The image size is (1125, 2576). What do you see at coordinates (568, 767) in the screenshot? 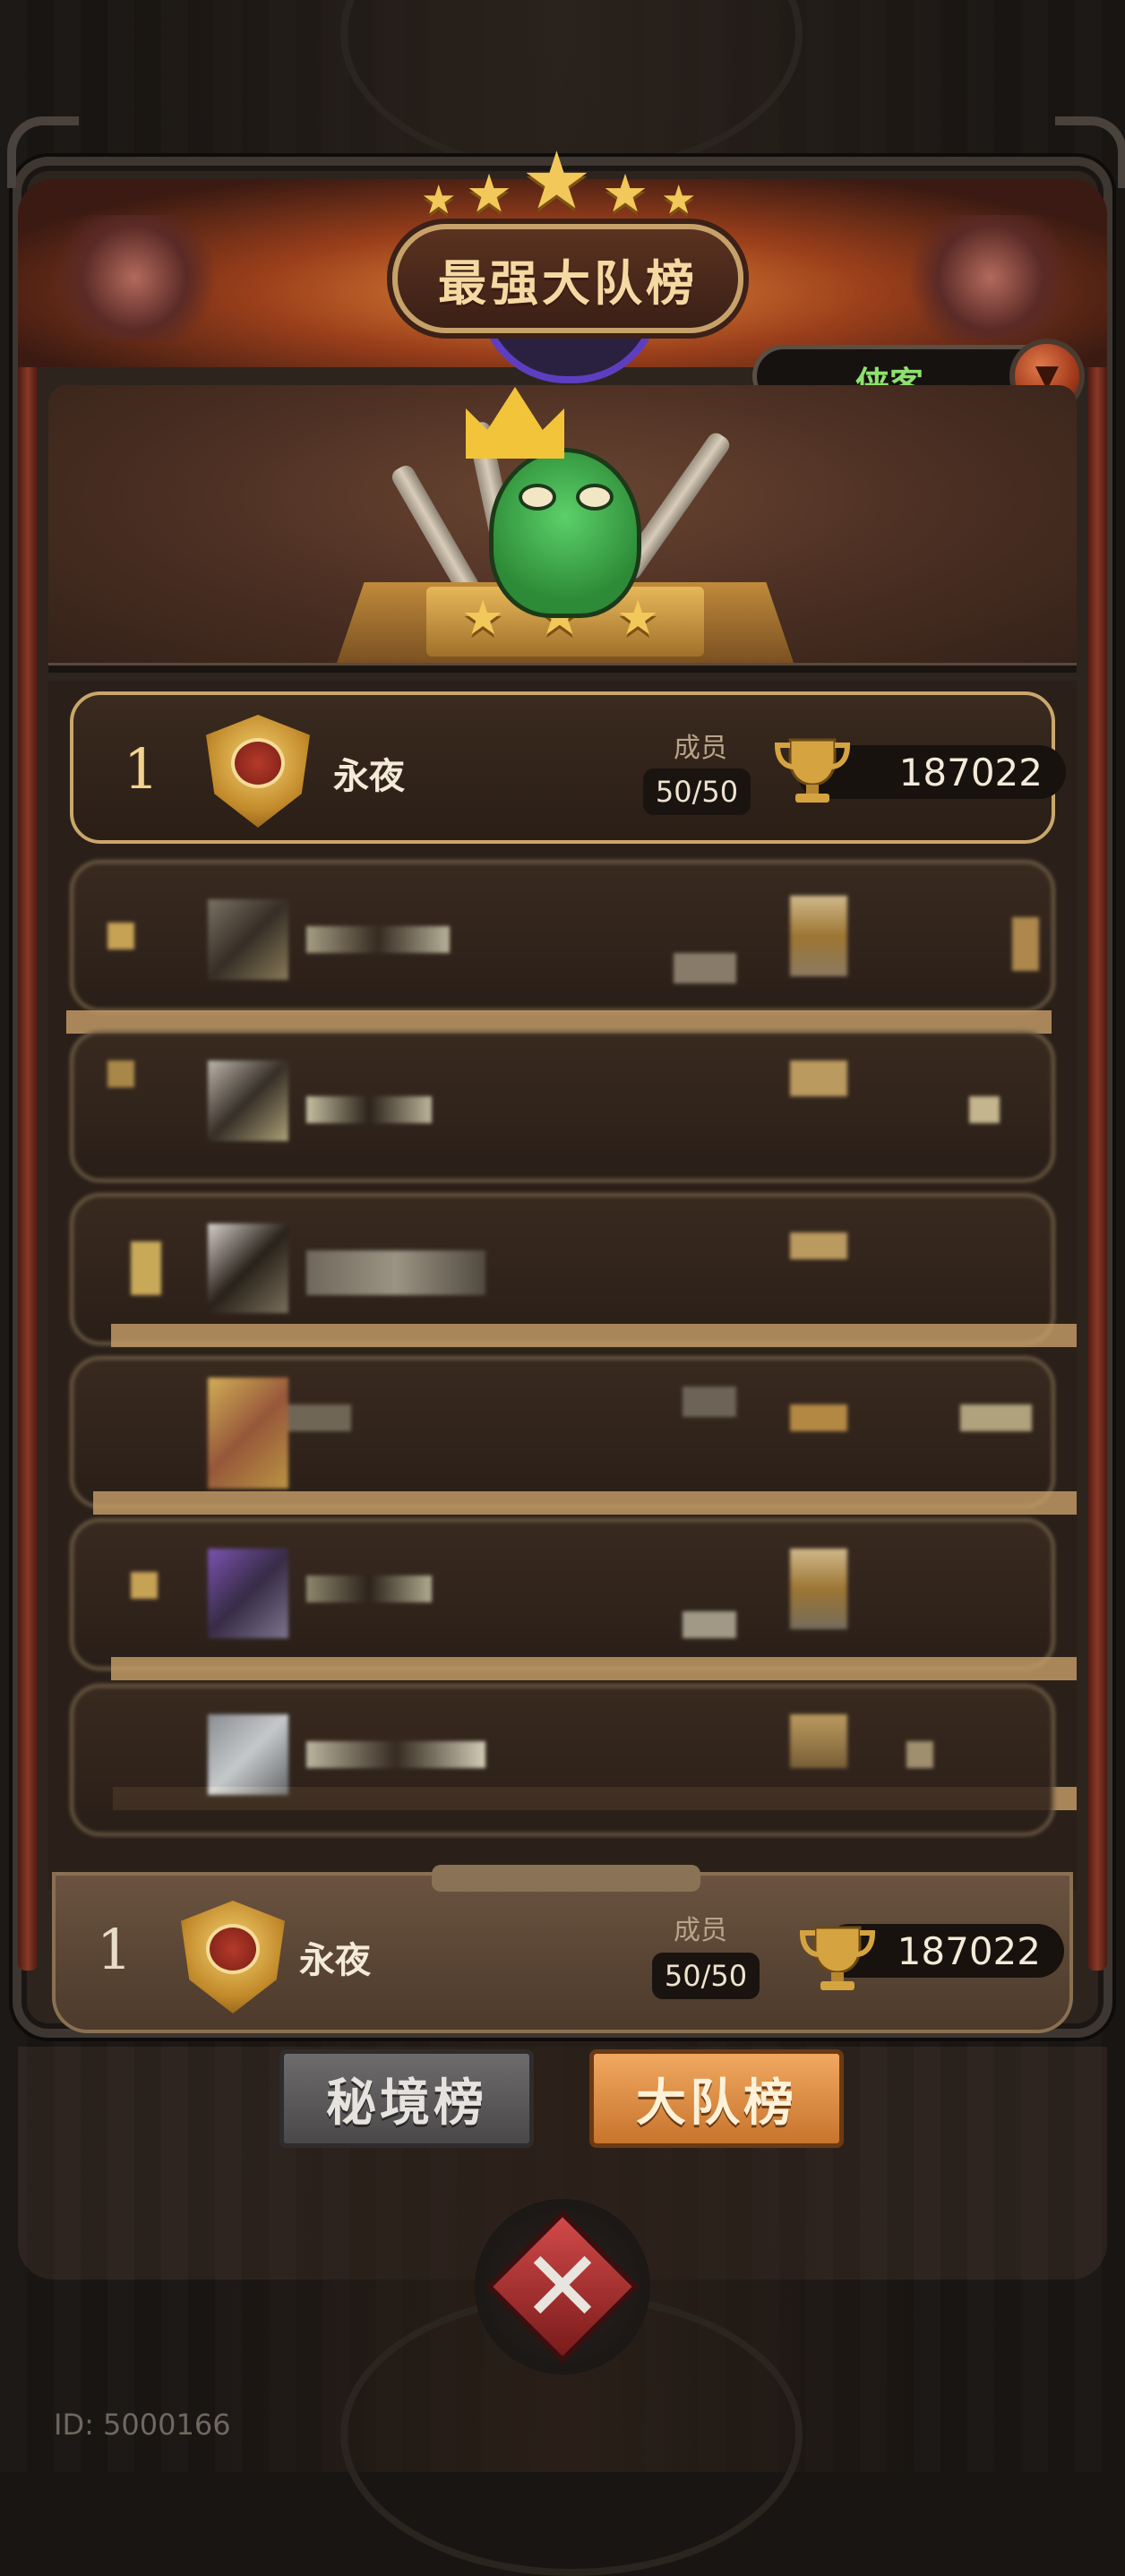
I see `leaderboard-row-first: 1 永夜 成员 50/50 187022` at bounding box center [568, 767].